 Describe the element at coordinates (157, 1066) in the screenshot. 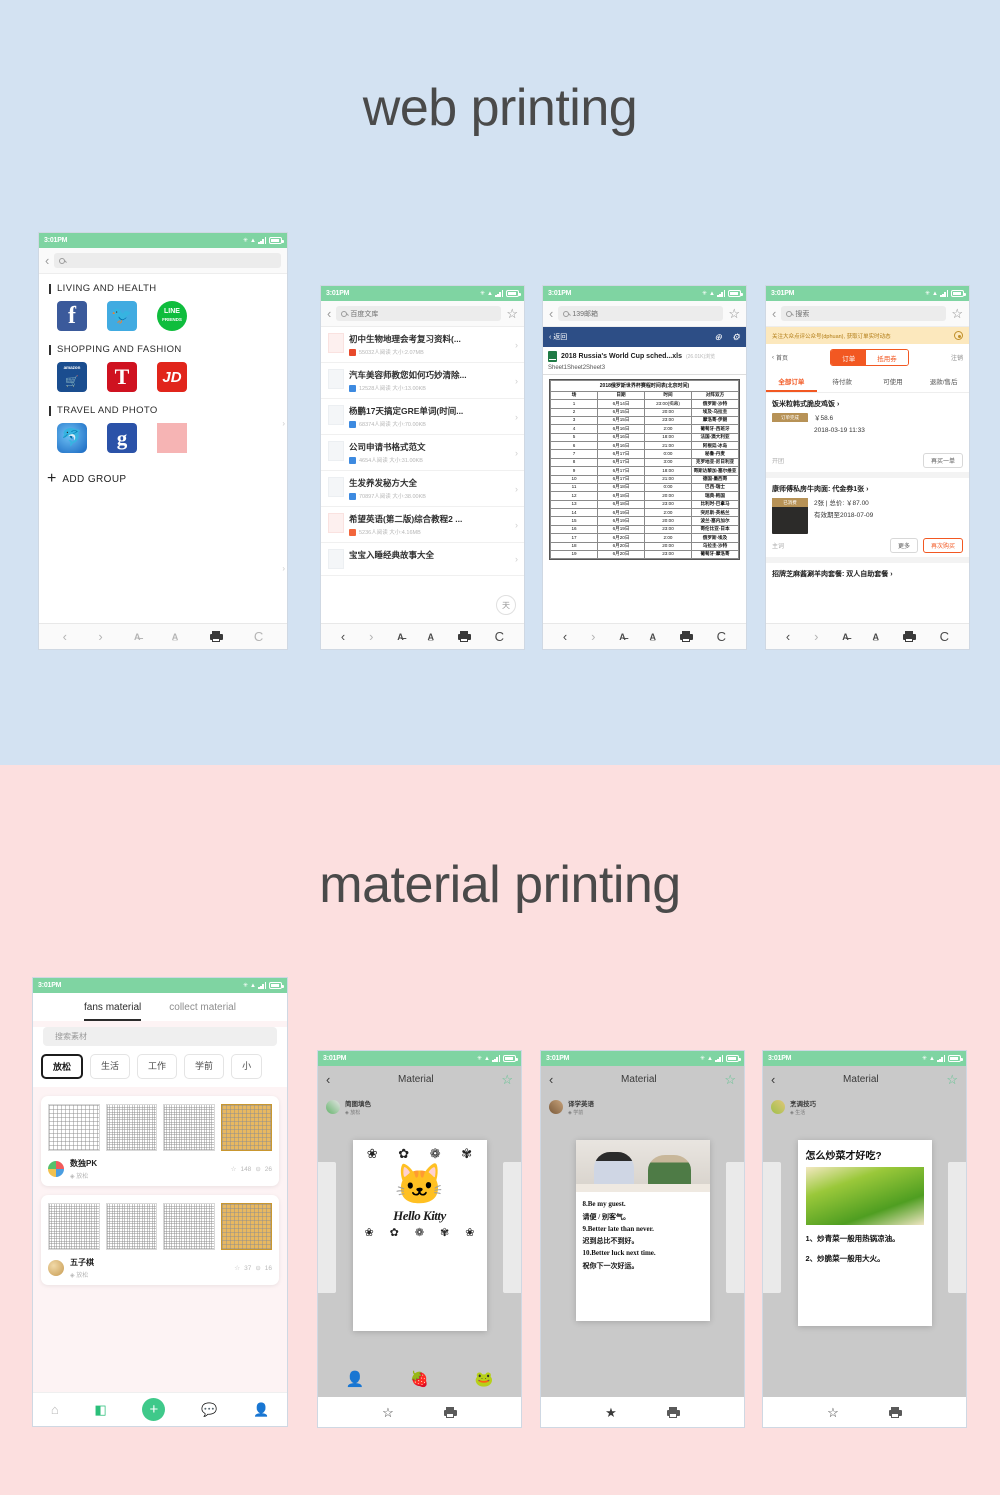

I see `chip-work: 工作` at that location.